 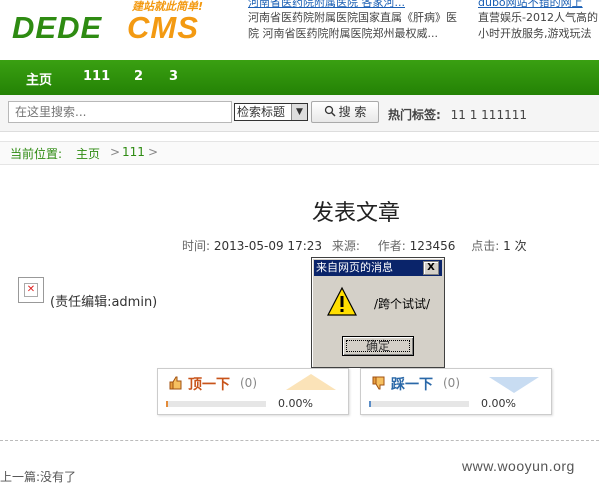 What do you see at coordinates (451, 383) in the screenshot?
I see `vote-down-count: (0)` at bounding box center [451, 383].